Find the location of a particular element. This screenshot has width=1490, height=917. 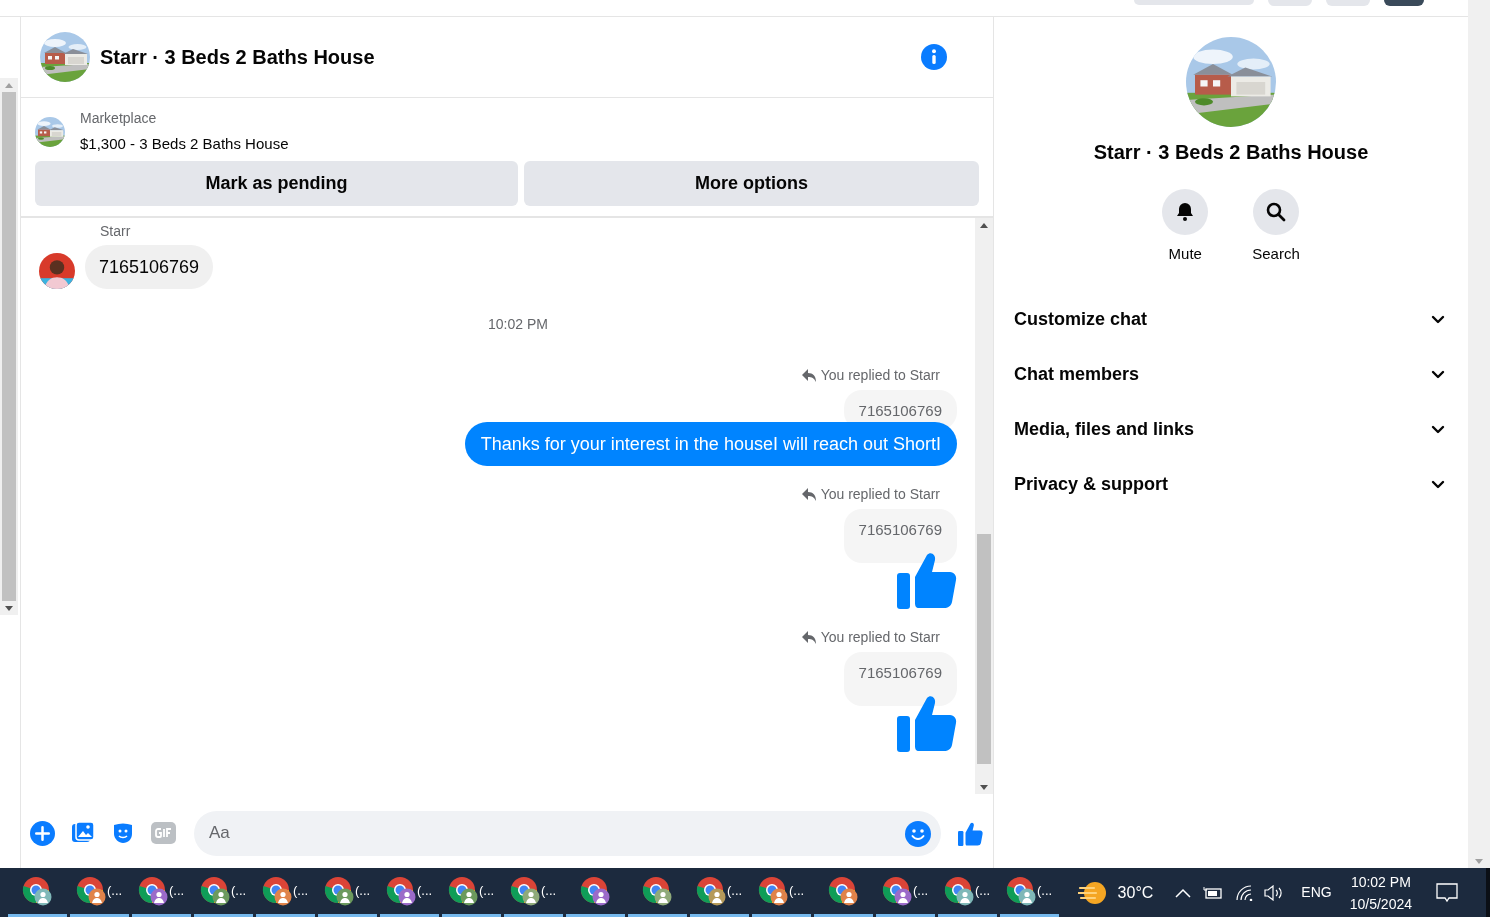

search-icon is located at coordinates (1276, 212).